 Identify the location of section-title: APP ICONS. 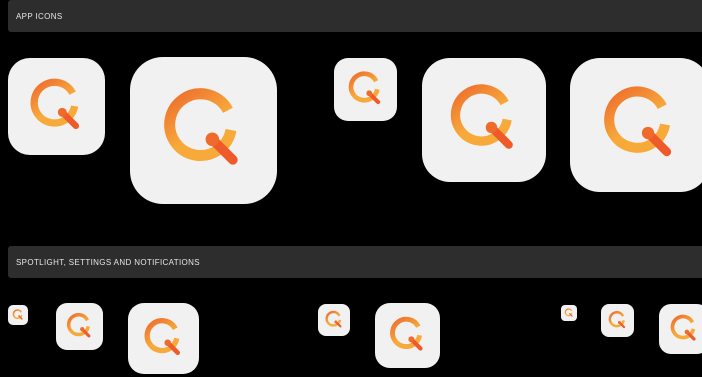
(39, 16).